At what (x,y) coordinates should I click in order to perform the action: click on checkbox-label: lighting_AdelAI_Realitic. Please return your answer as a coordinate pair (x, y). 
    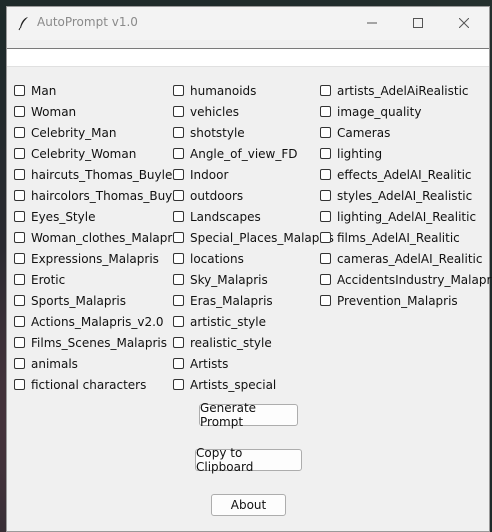
    Looking at the image, I should click on (407, 216).